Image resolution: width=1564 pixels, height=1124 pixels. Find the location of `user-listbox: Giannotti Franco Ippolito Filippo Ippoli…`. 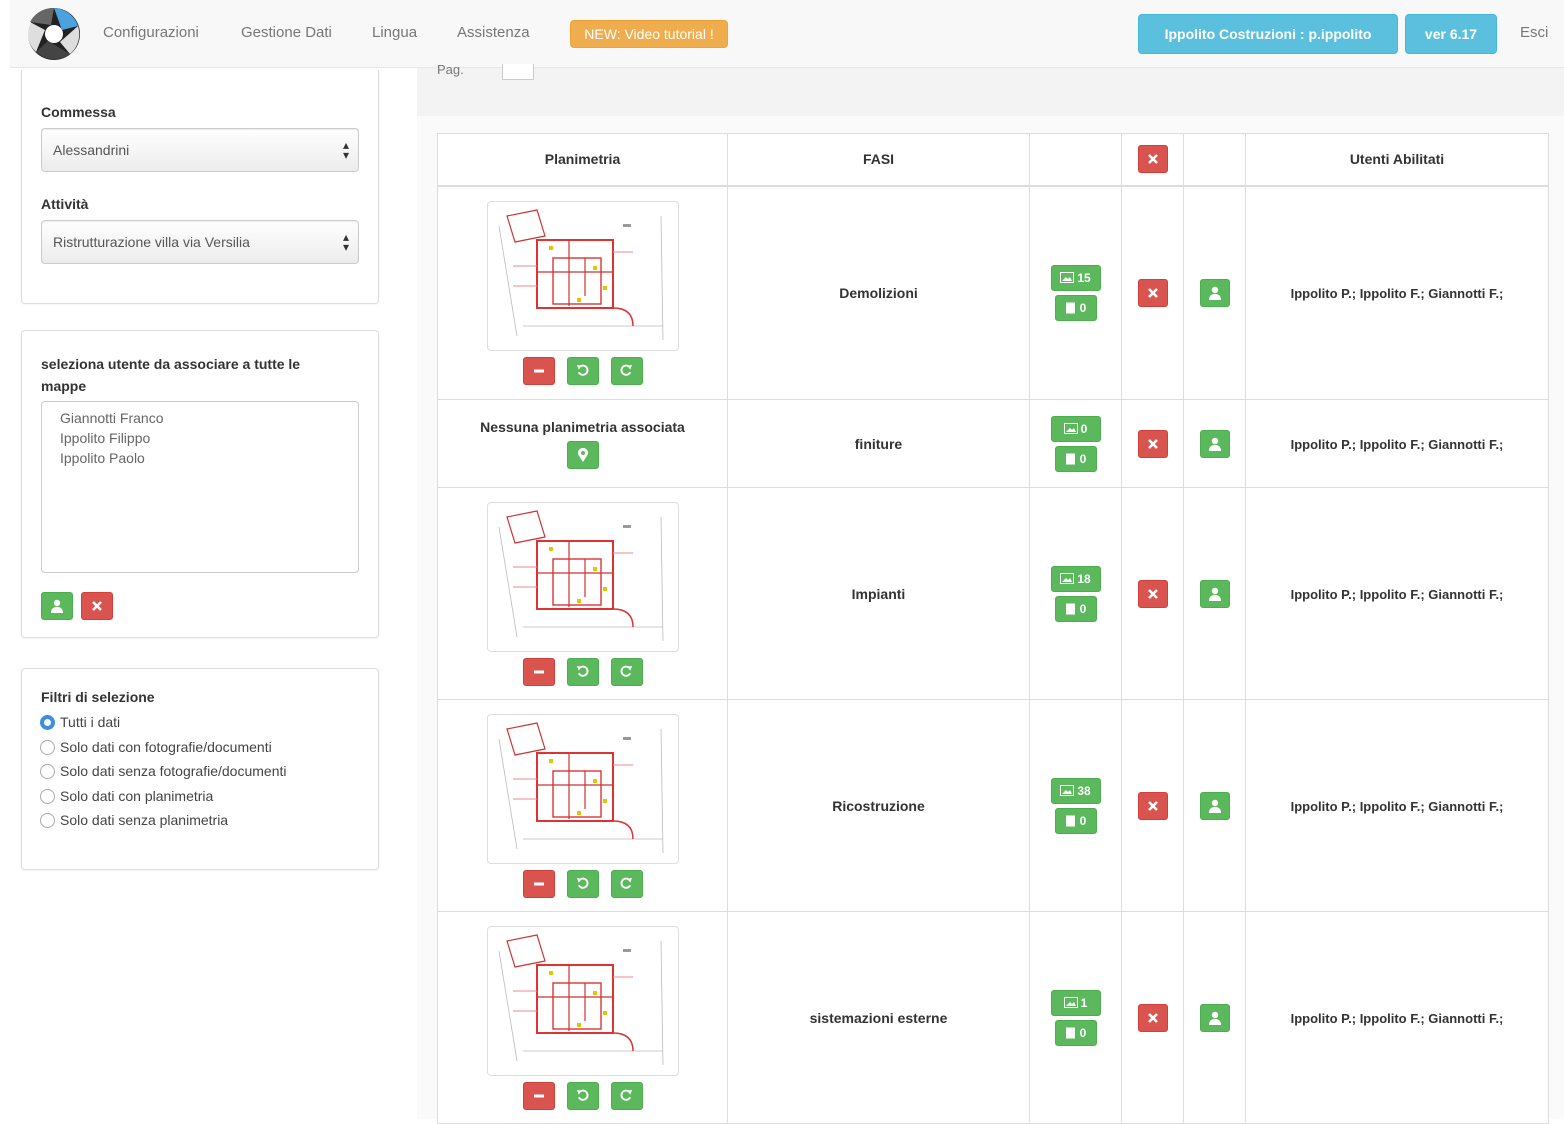

user-listbox: Giannotti Franco Ippolito Filippo Ippoli… is located at coordinates (200, 487).